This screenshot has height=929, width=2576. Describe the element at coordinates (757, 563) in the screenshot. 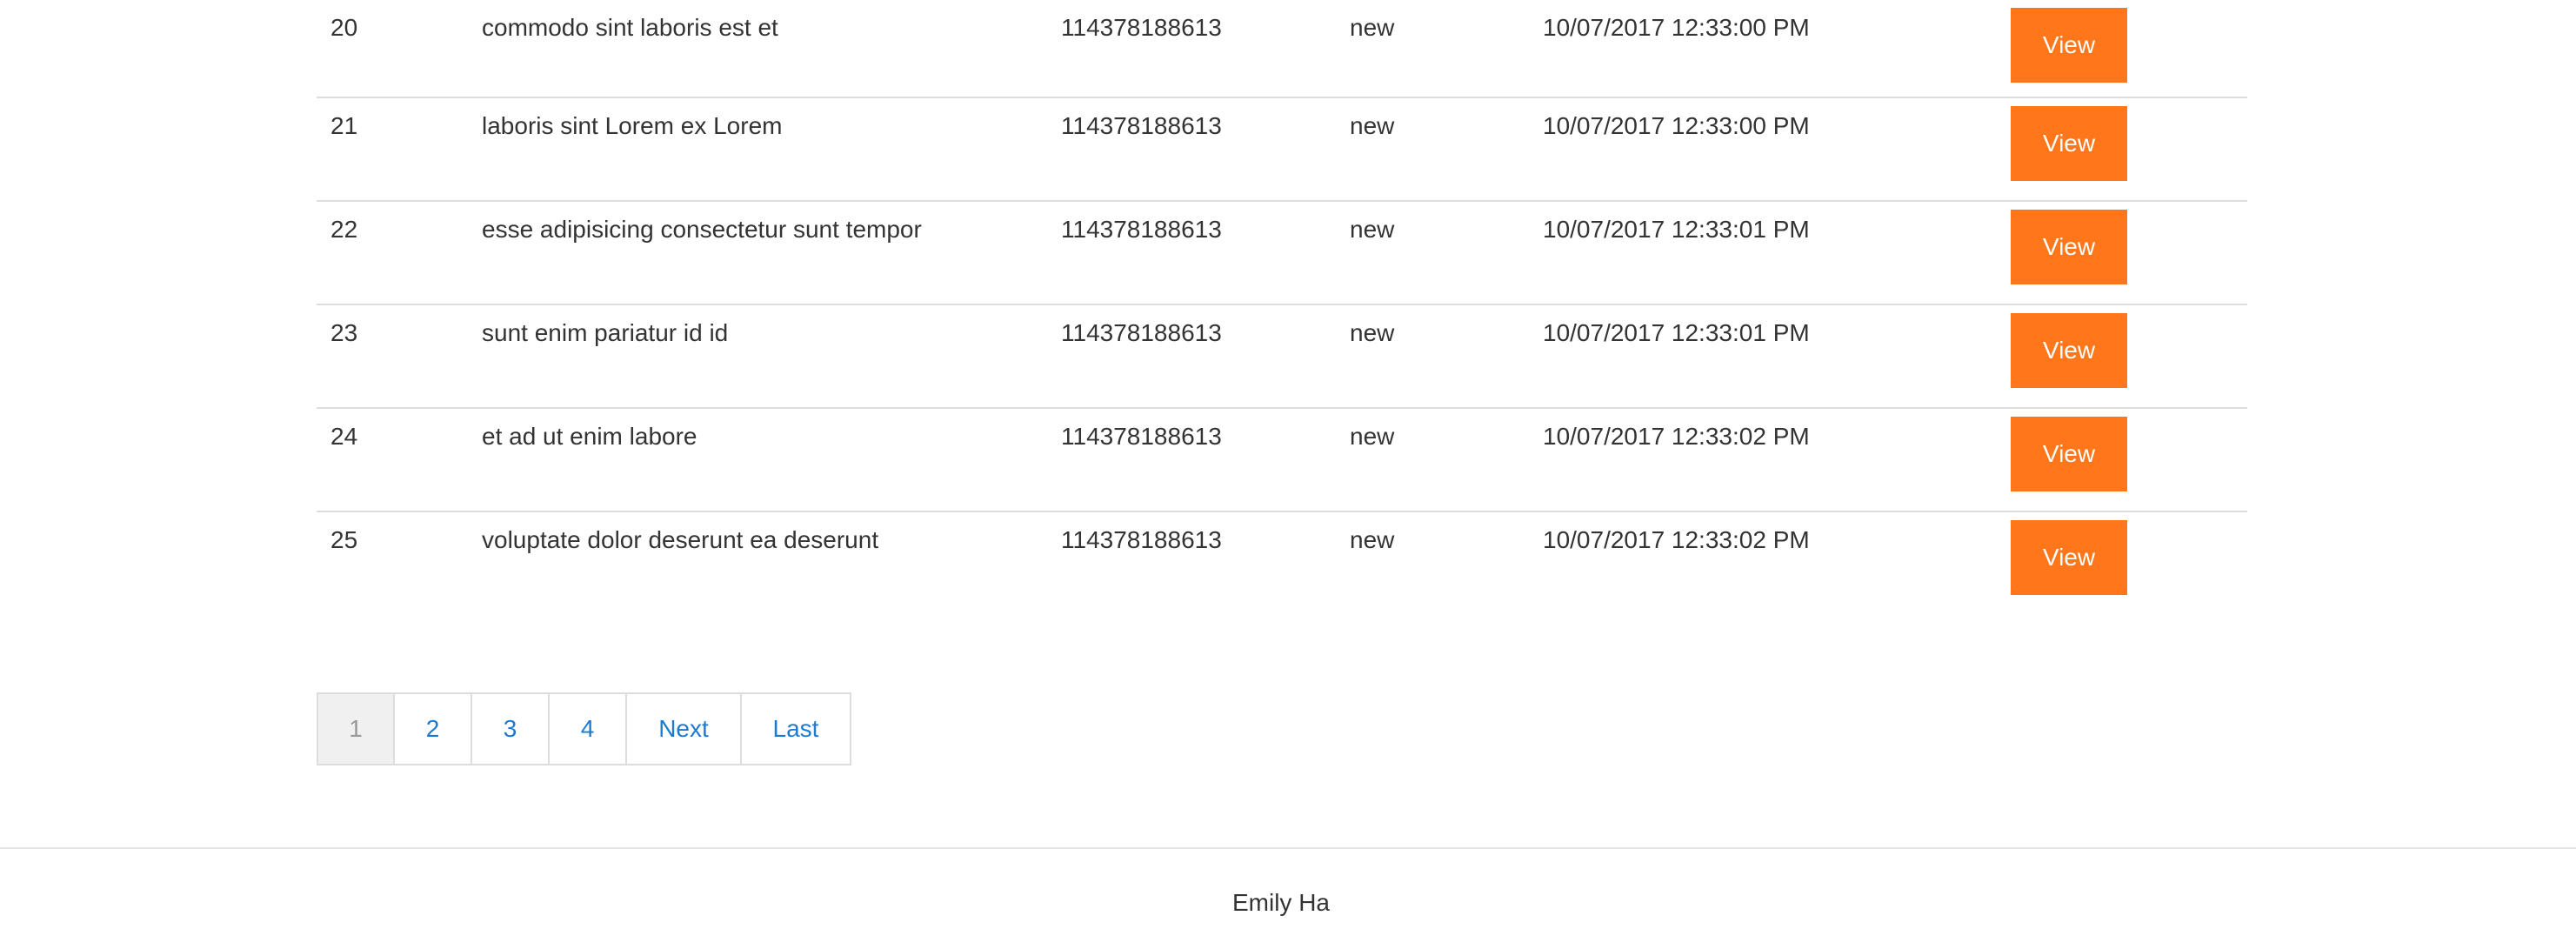

I see `row-title-cell: voluptate dolor deserunt ea deserunt` at that location.